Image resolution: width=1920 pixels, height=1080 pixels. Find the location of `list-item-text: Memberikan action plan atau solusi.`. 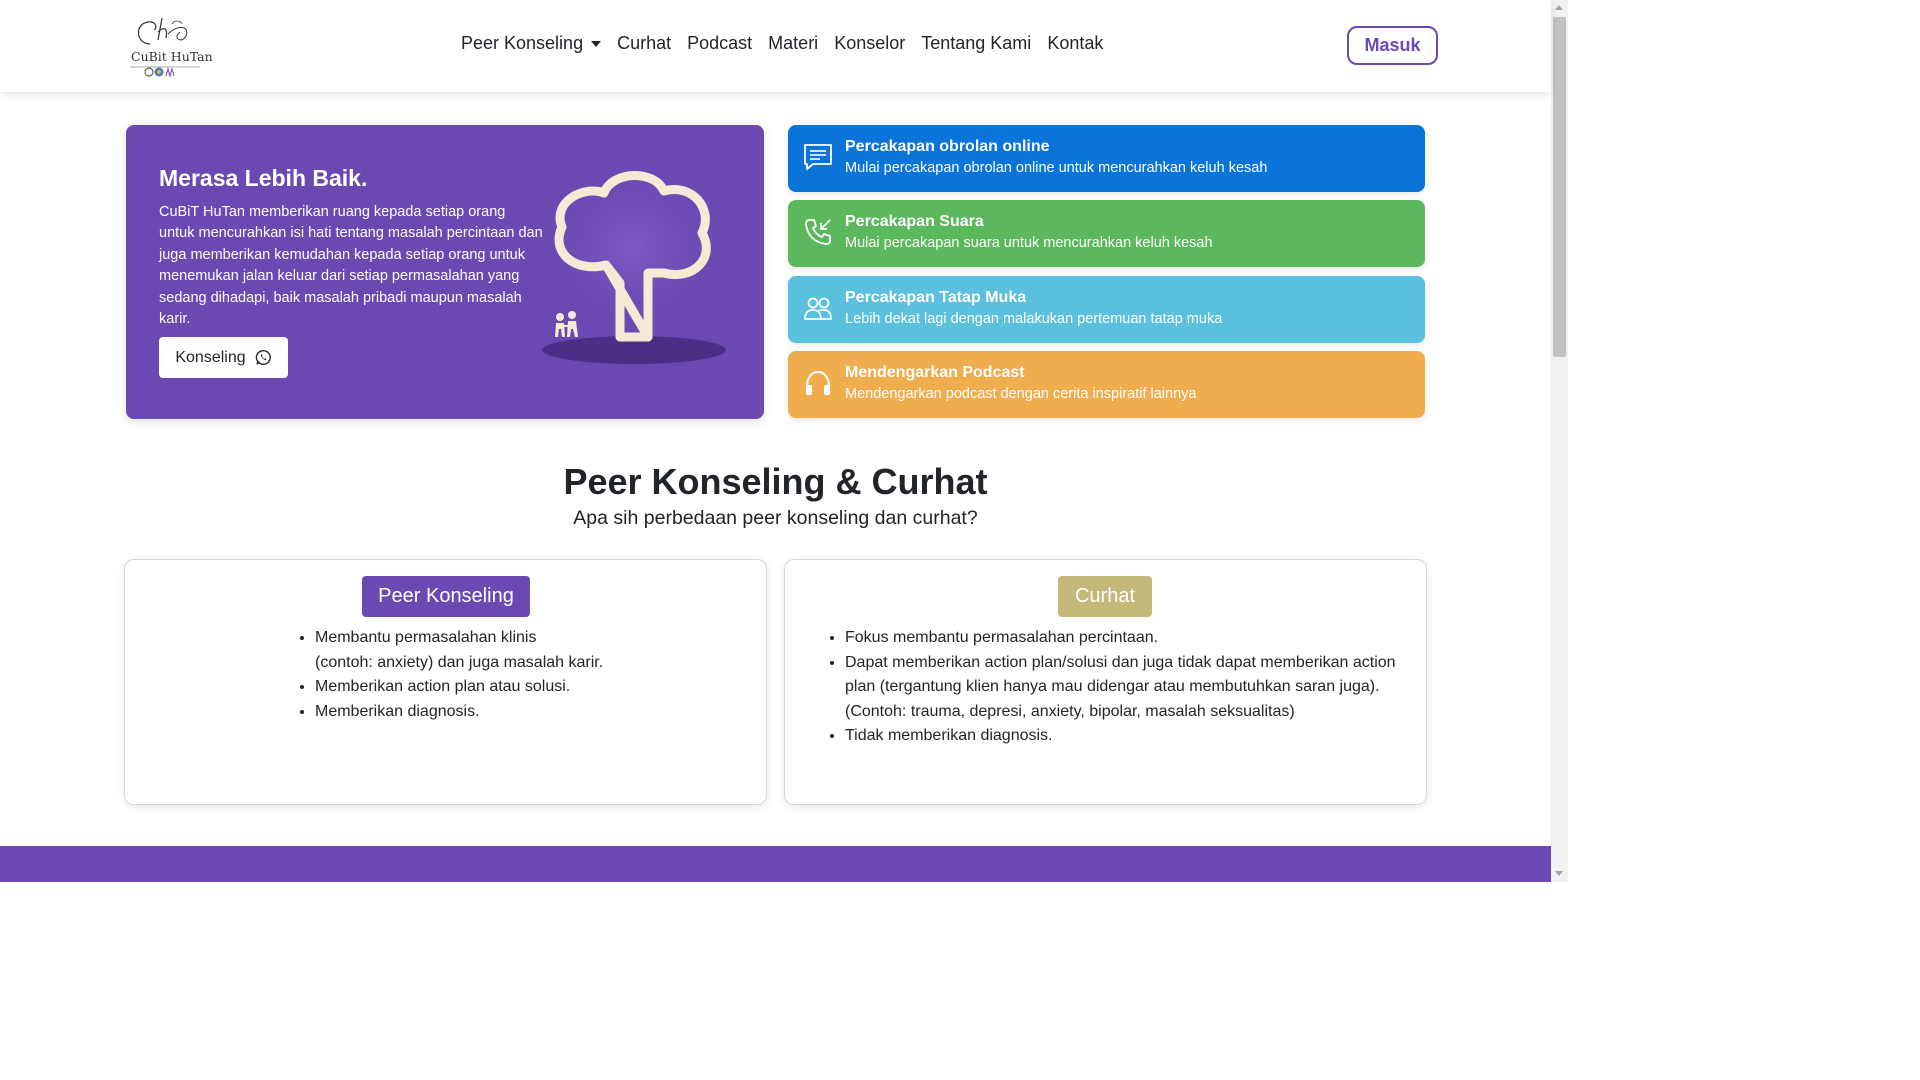

list-item-text: Memberikan action plan atau solusi. is located at coordinates (443, 687).